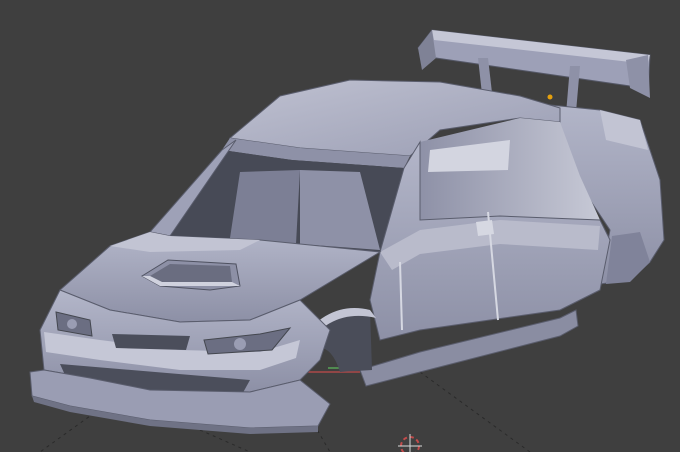  I want to click on front-grille, so click(151, 342).